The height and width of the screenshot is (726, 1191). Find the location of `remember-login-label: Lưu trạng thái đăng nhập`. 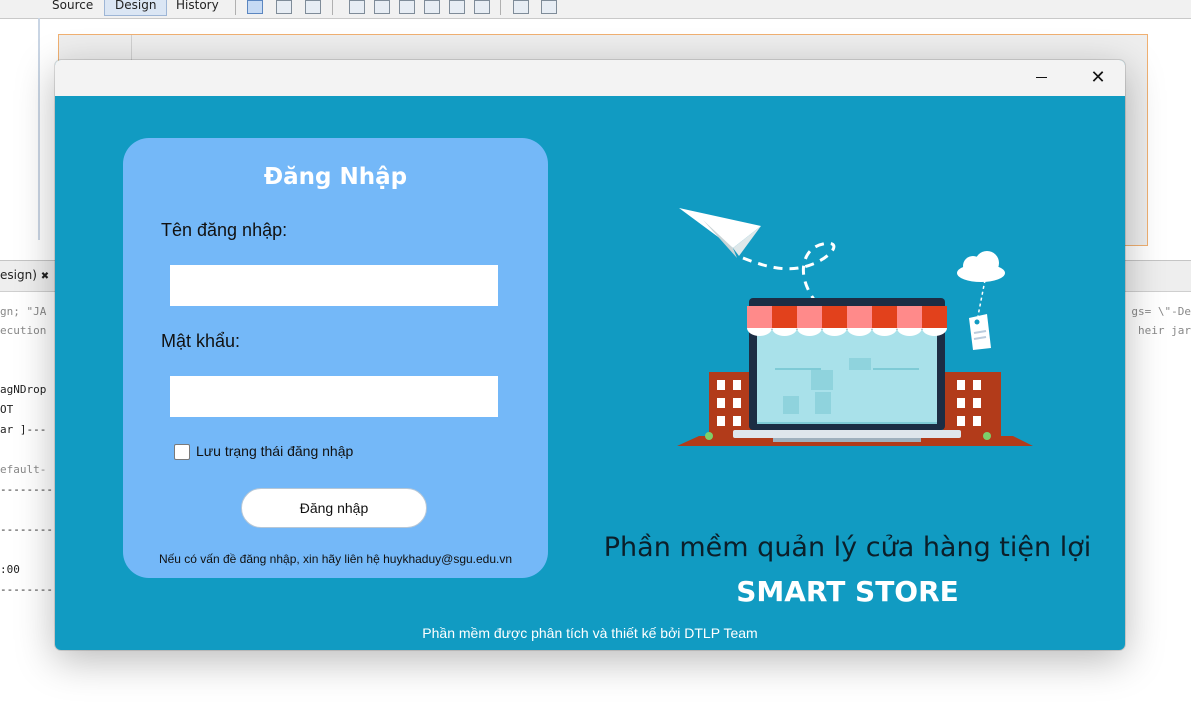

remember-login-label: Lưu trạng thái đăng nhập is located at coordinates (274, 451).